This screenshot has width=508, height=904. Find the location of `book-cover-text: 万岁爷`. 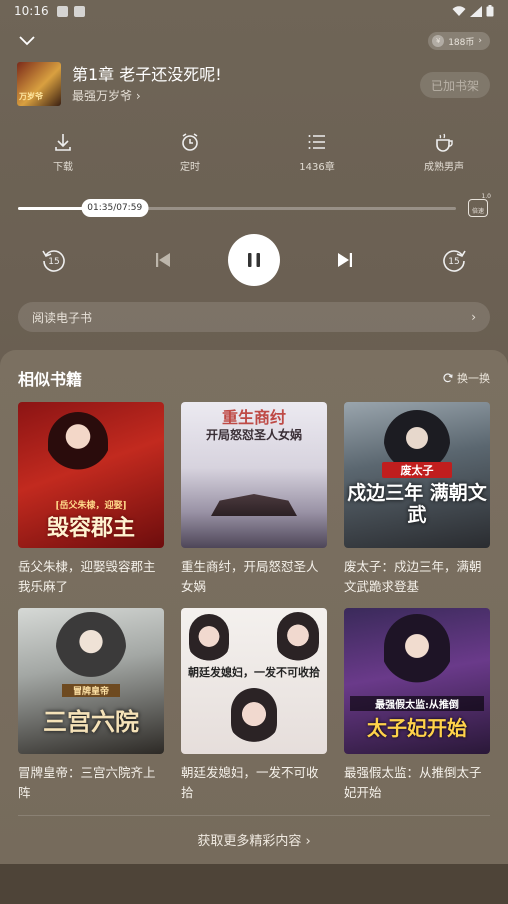

book-cover-text: 万岁爷 is located at coordinates (31, 96).